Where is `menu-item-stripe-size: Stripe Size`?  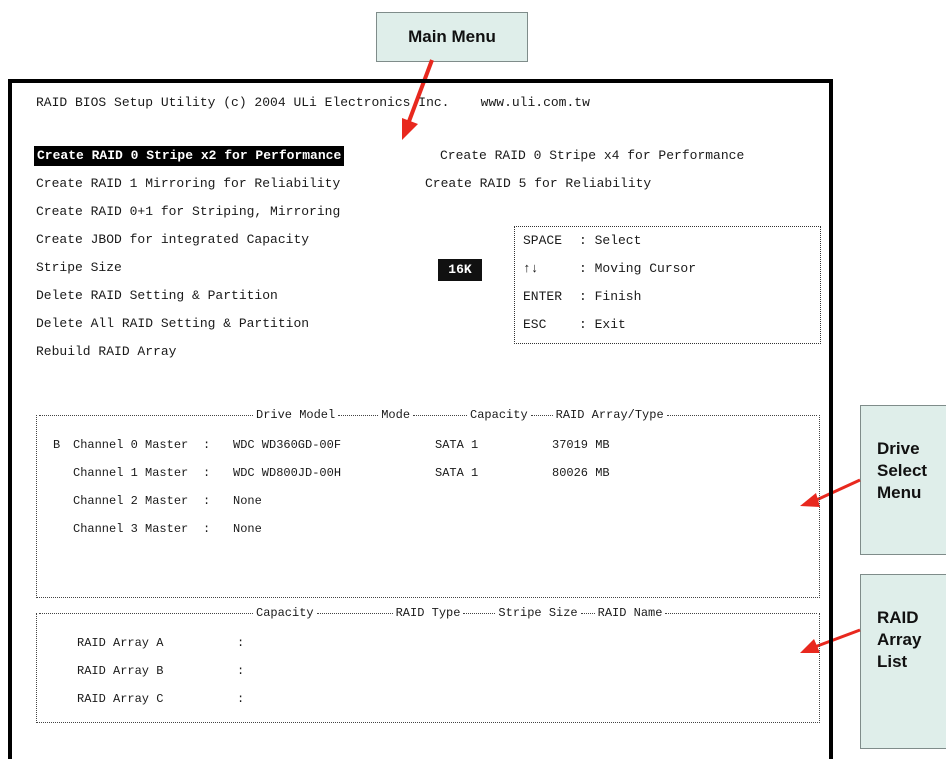
menu-item-stripe-size: Stripe Size is located at coordinates (79, 268).